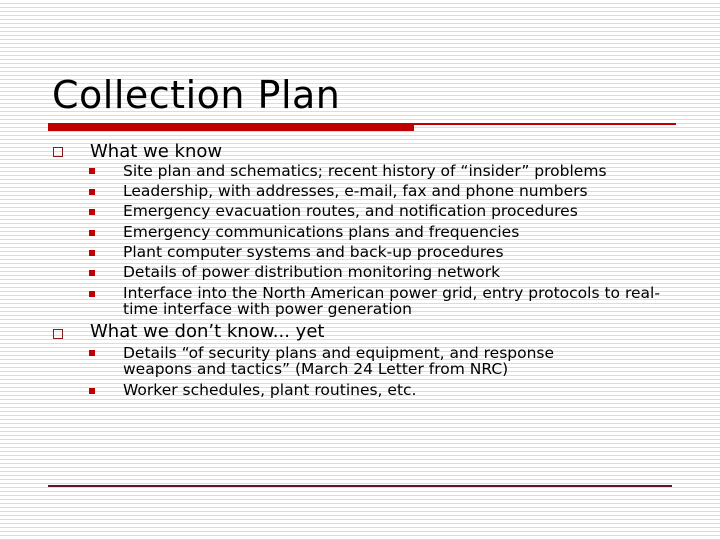 The image size is (720, 540). Describe the element at coordinates (196, 95) in the screenshot. I see `slide-title: Collection Plan` at that location.